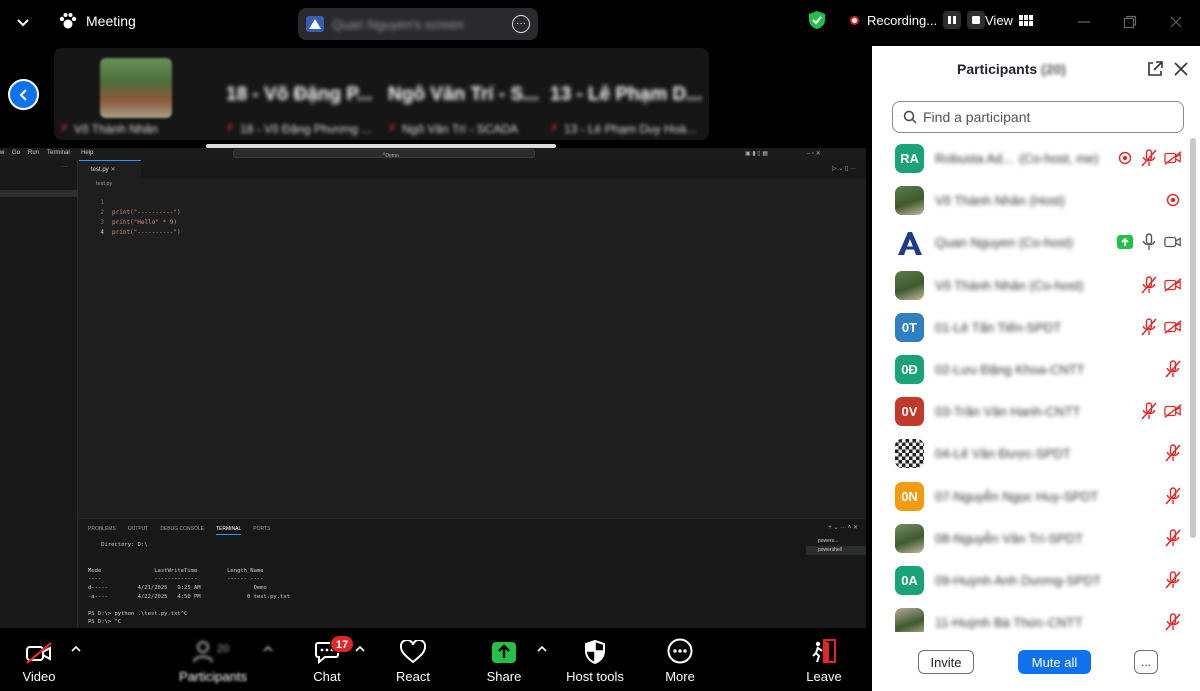 The width and height of the screenshot is (1200, 691). Describe the element at coordinates (909, 243) in the screenshot. I see `avatar` at that location.